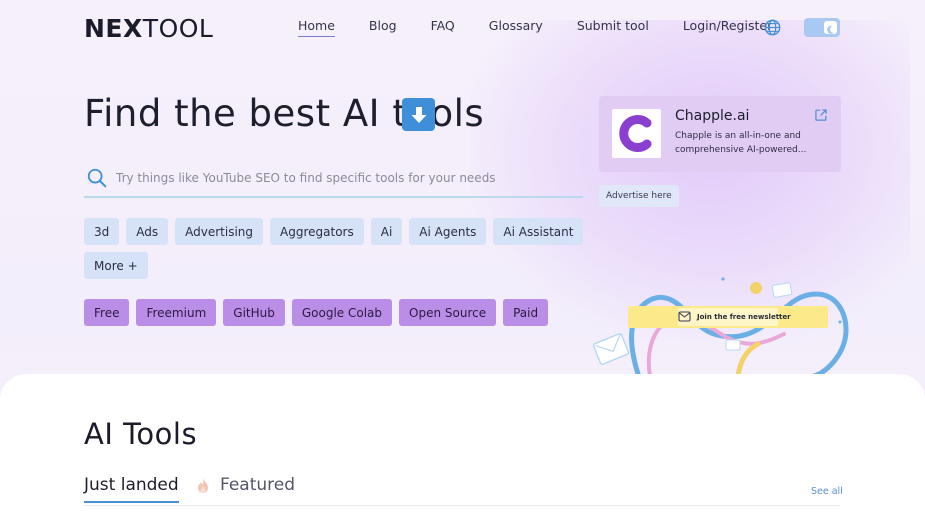 The image size is (925, 520). I want to click on category-chip-advertising: Advertising, so click(219, 231).